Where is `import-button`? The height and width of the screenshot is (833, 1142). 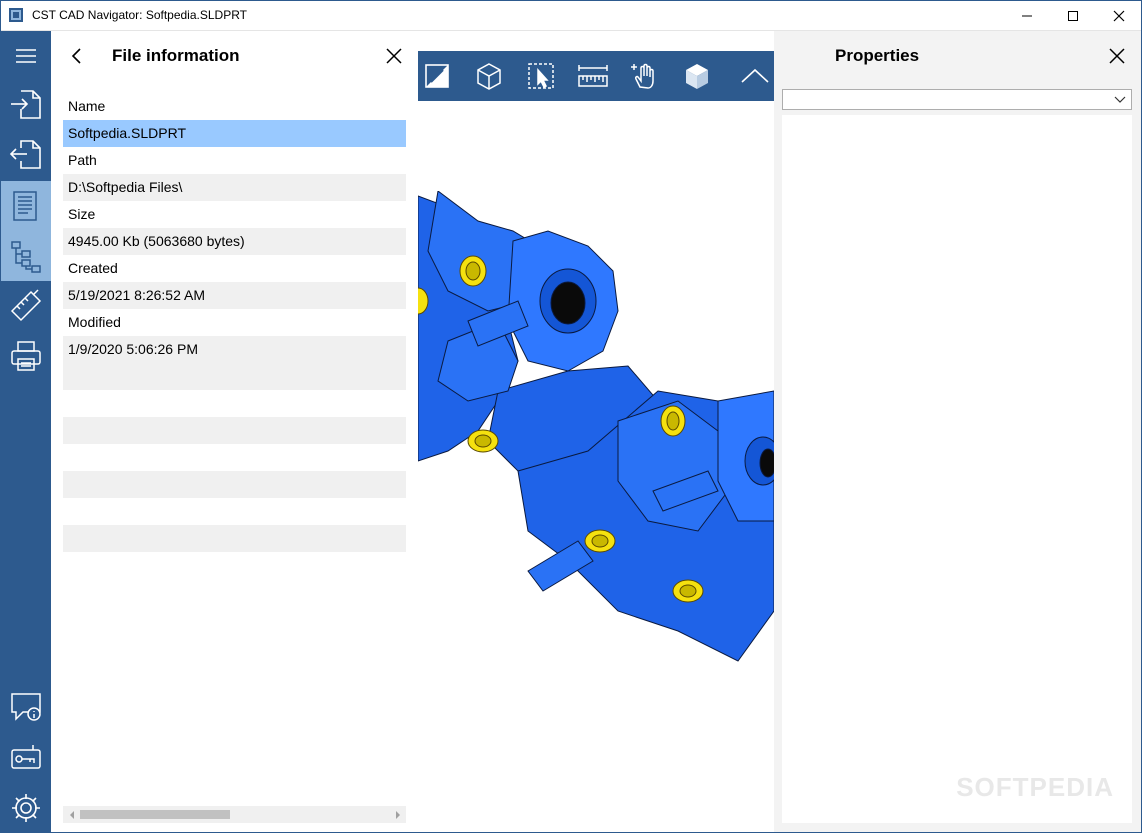
import-button is located at coordinates (26, 104).